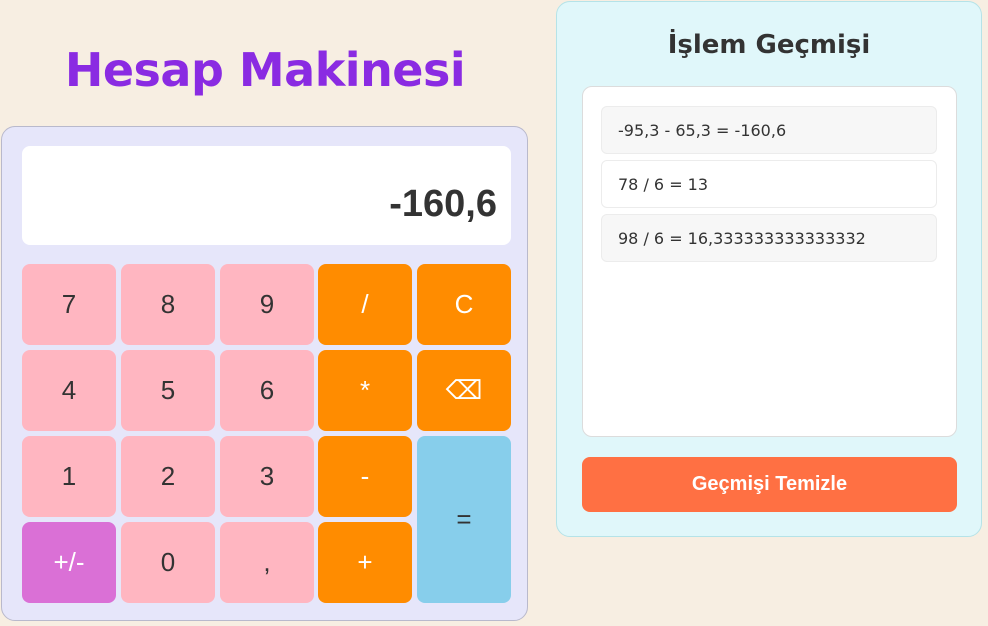 Image resolution: width=988 pixels, height=626 pixels. What do you see at coordinates (267, 390) in the screenshot?
I see `key-6: 6` at bounding box center [267, 390].